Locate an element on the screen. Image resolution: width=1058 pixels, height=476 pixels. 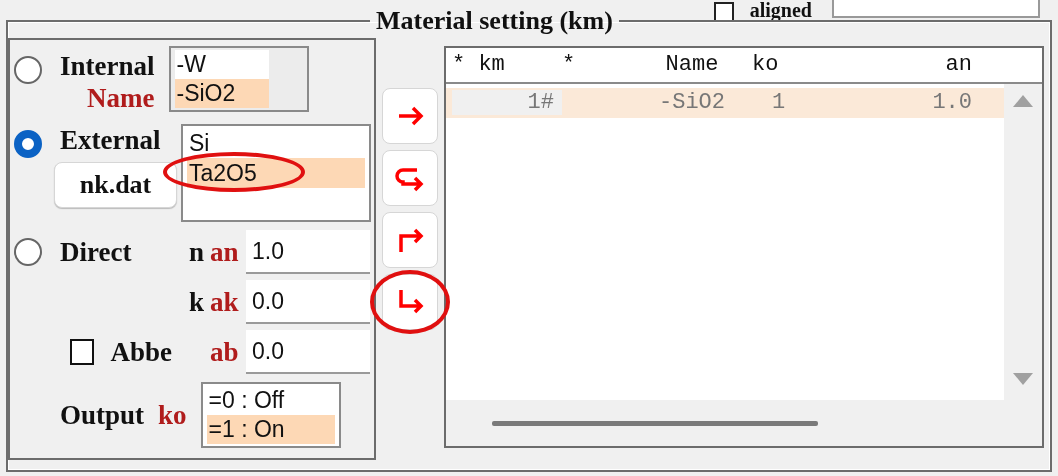
external-list: Si Ta2O5 is located at coordinates (276, 173).